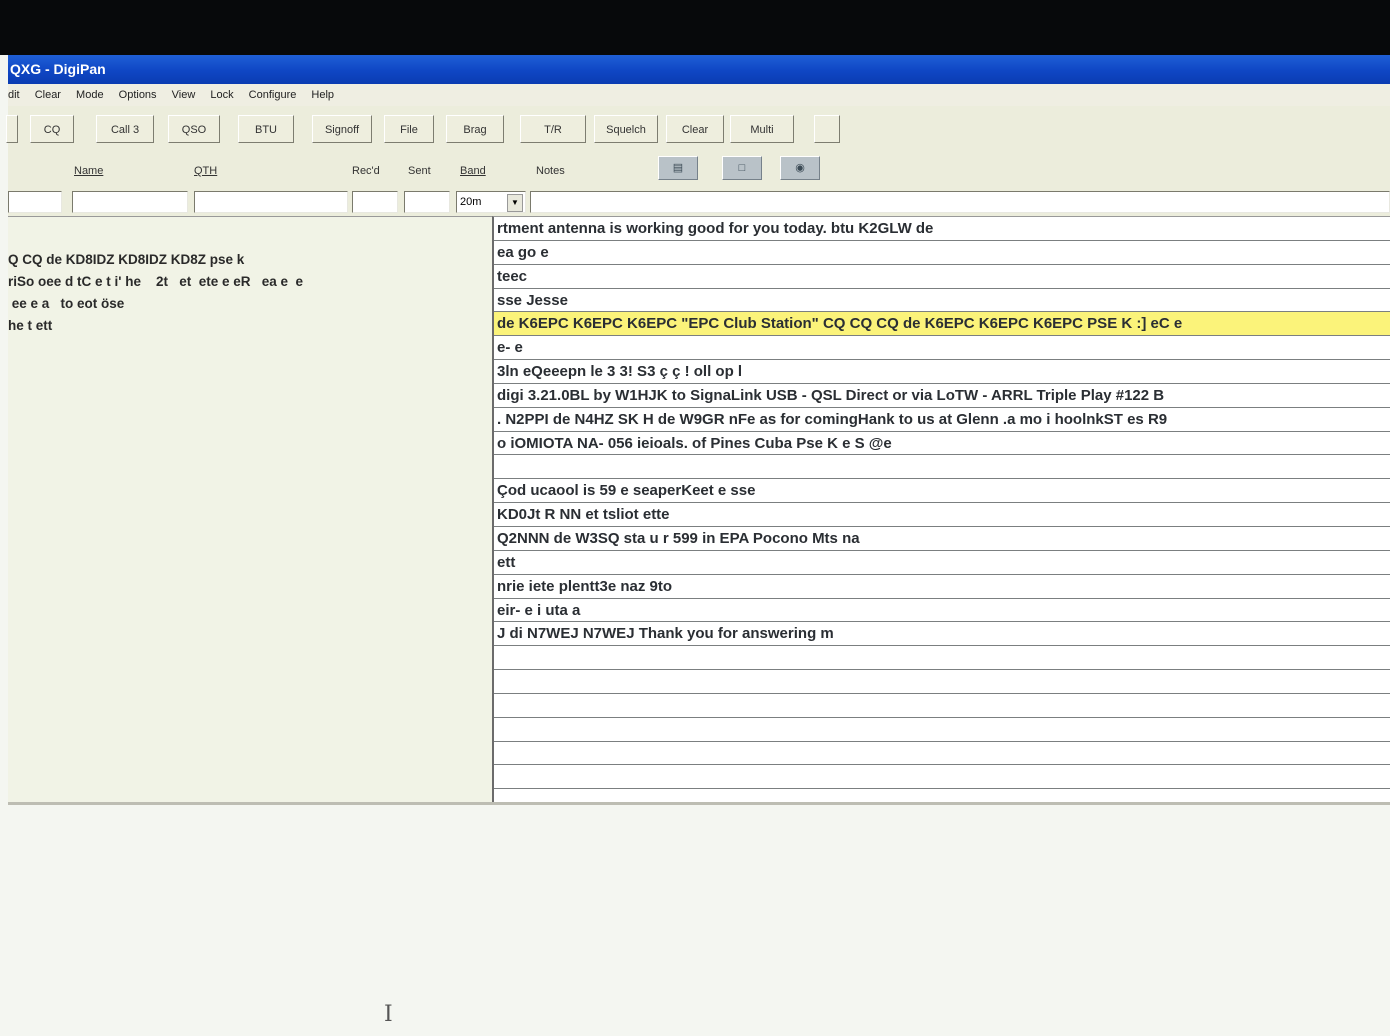 The height and width of the screenshot is (1036, 1390). What do you see at coordinates (221, 95) in the screenshot?
I see `menu-lock: Lock` at bounding box center [221, 95].